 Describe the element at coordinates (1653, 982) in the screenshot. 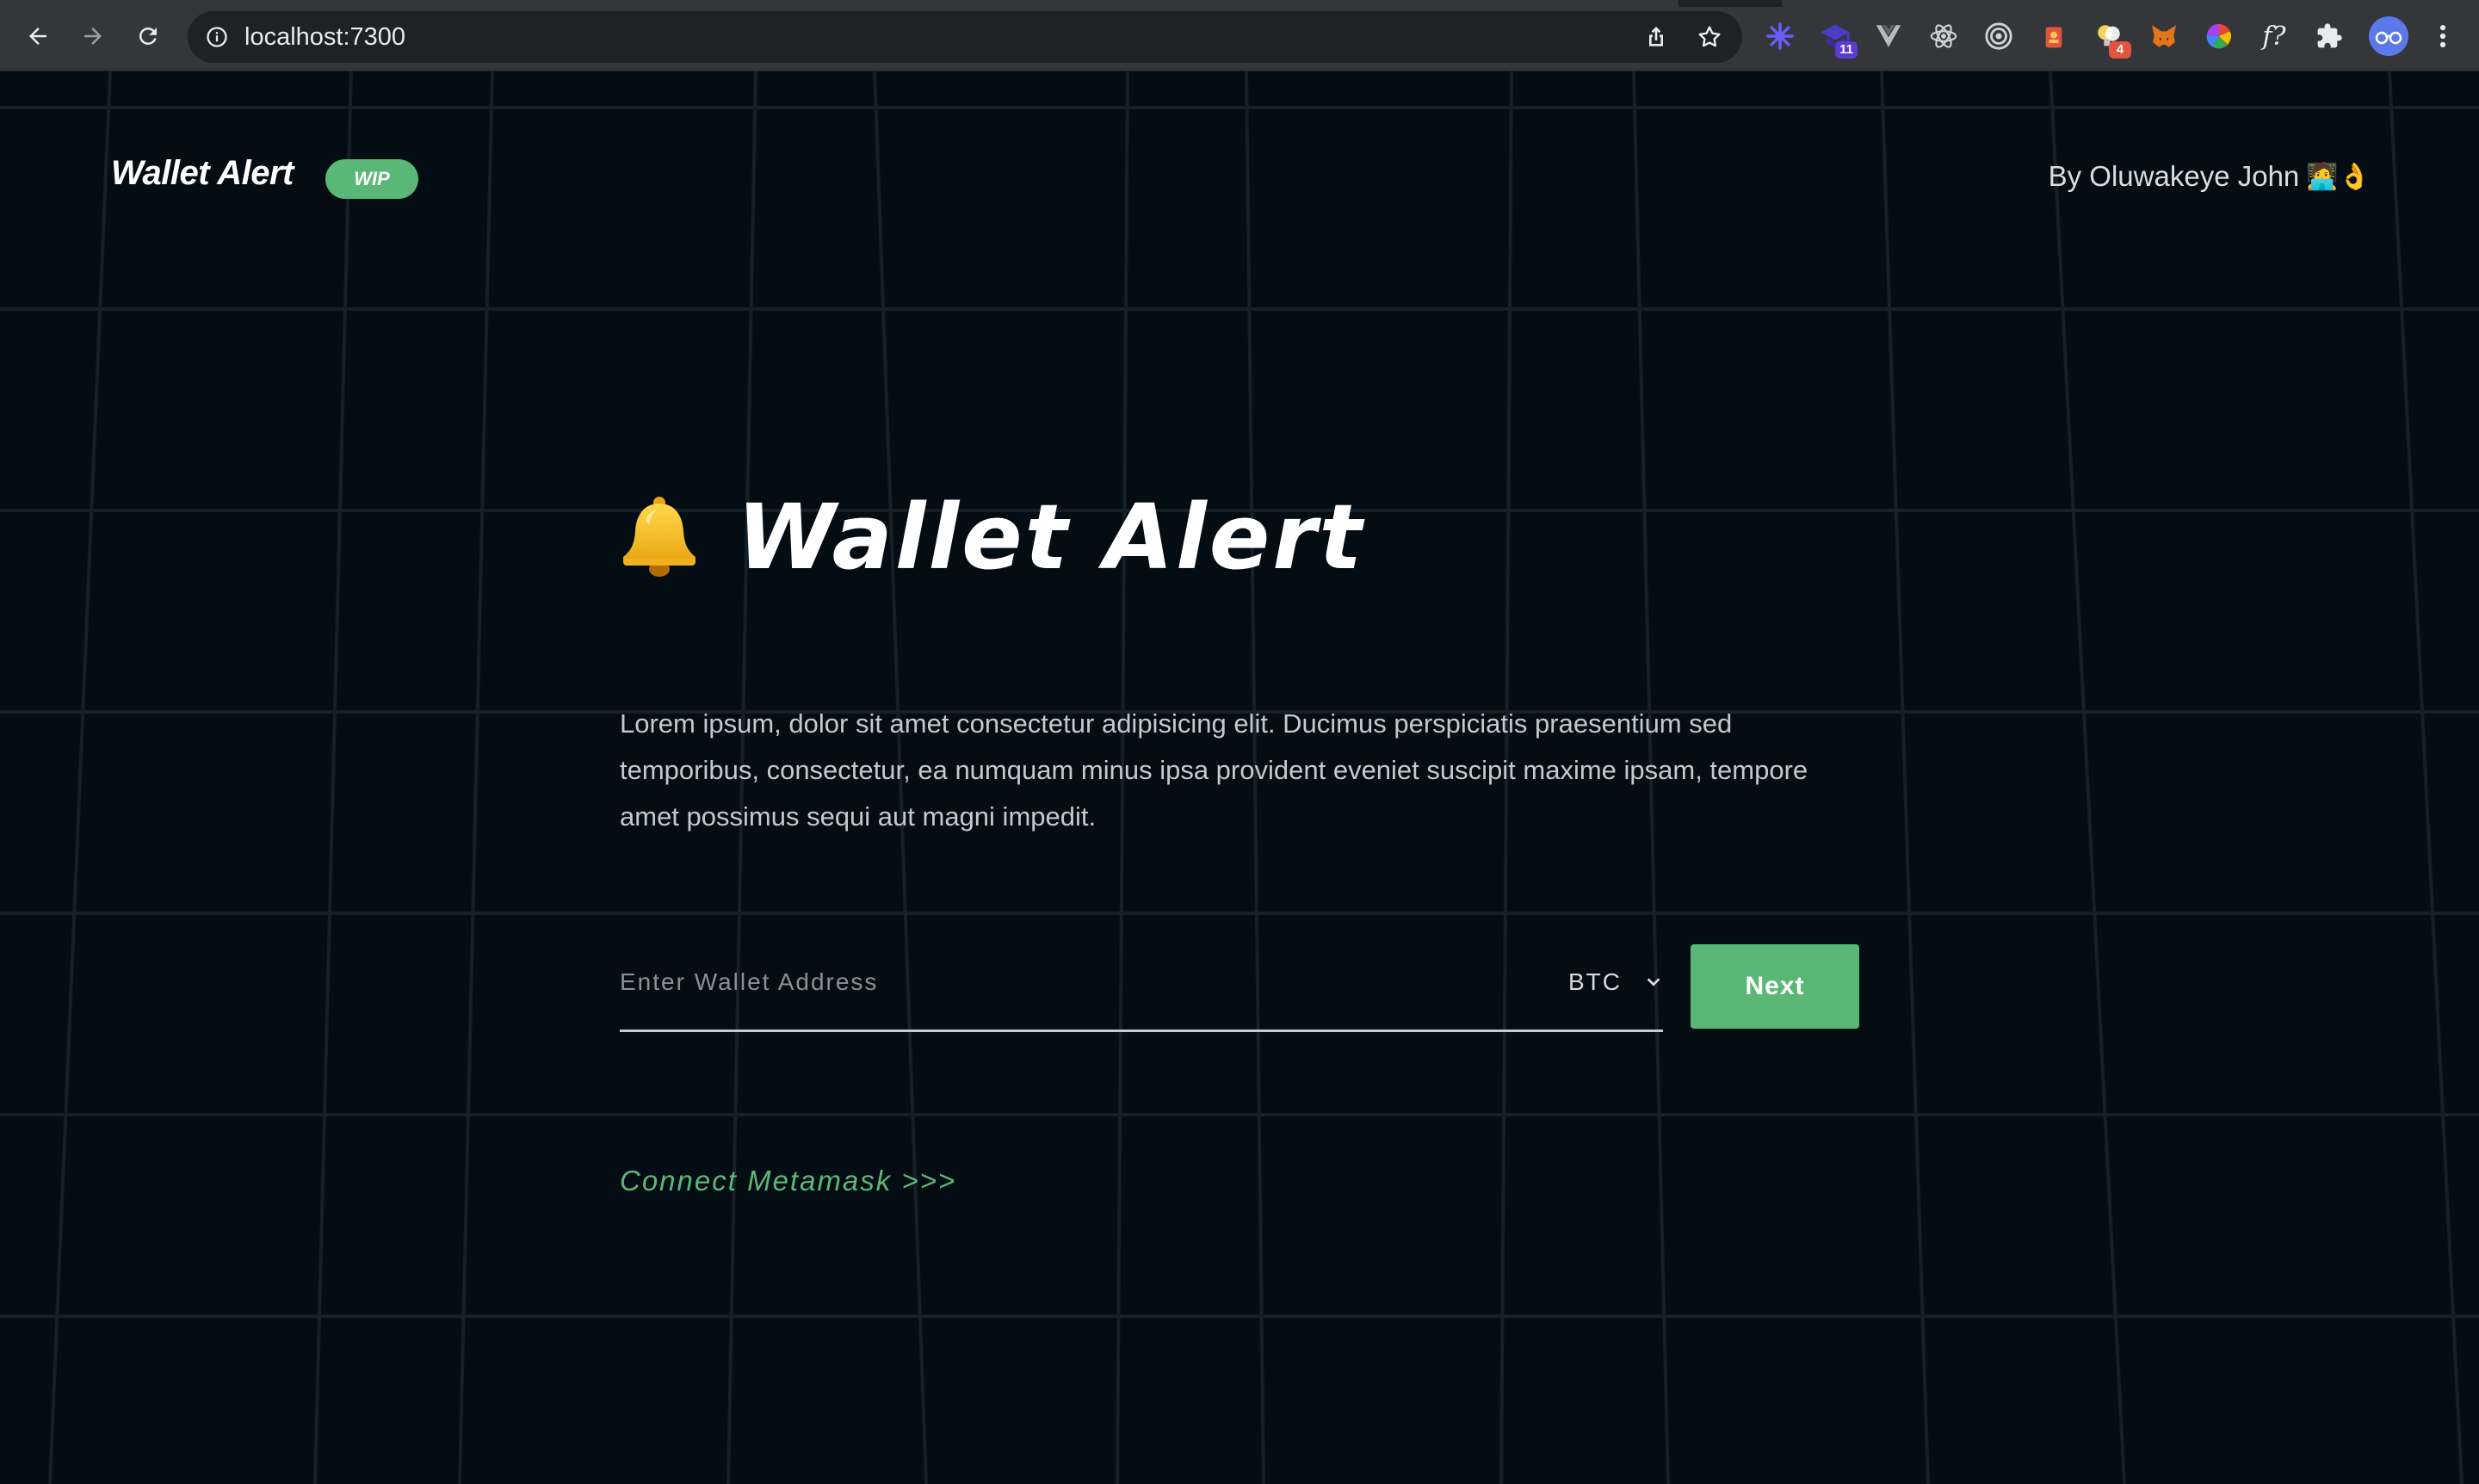

I see `chevron-down-icon` at that location.